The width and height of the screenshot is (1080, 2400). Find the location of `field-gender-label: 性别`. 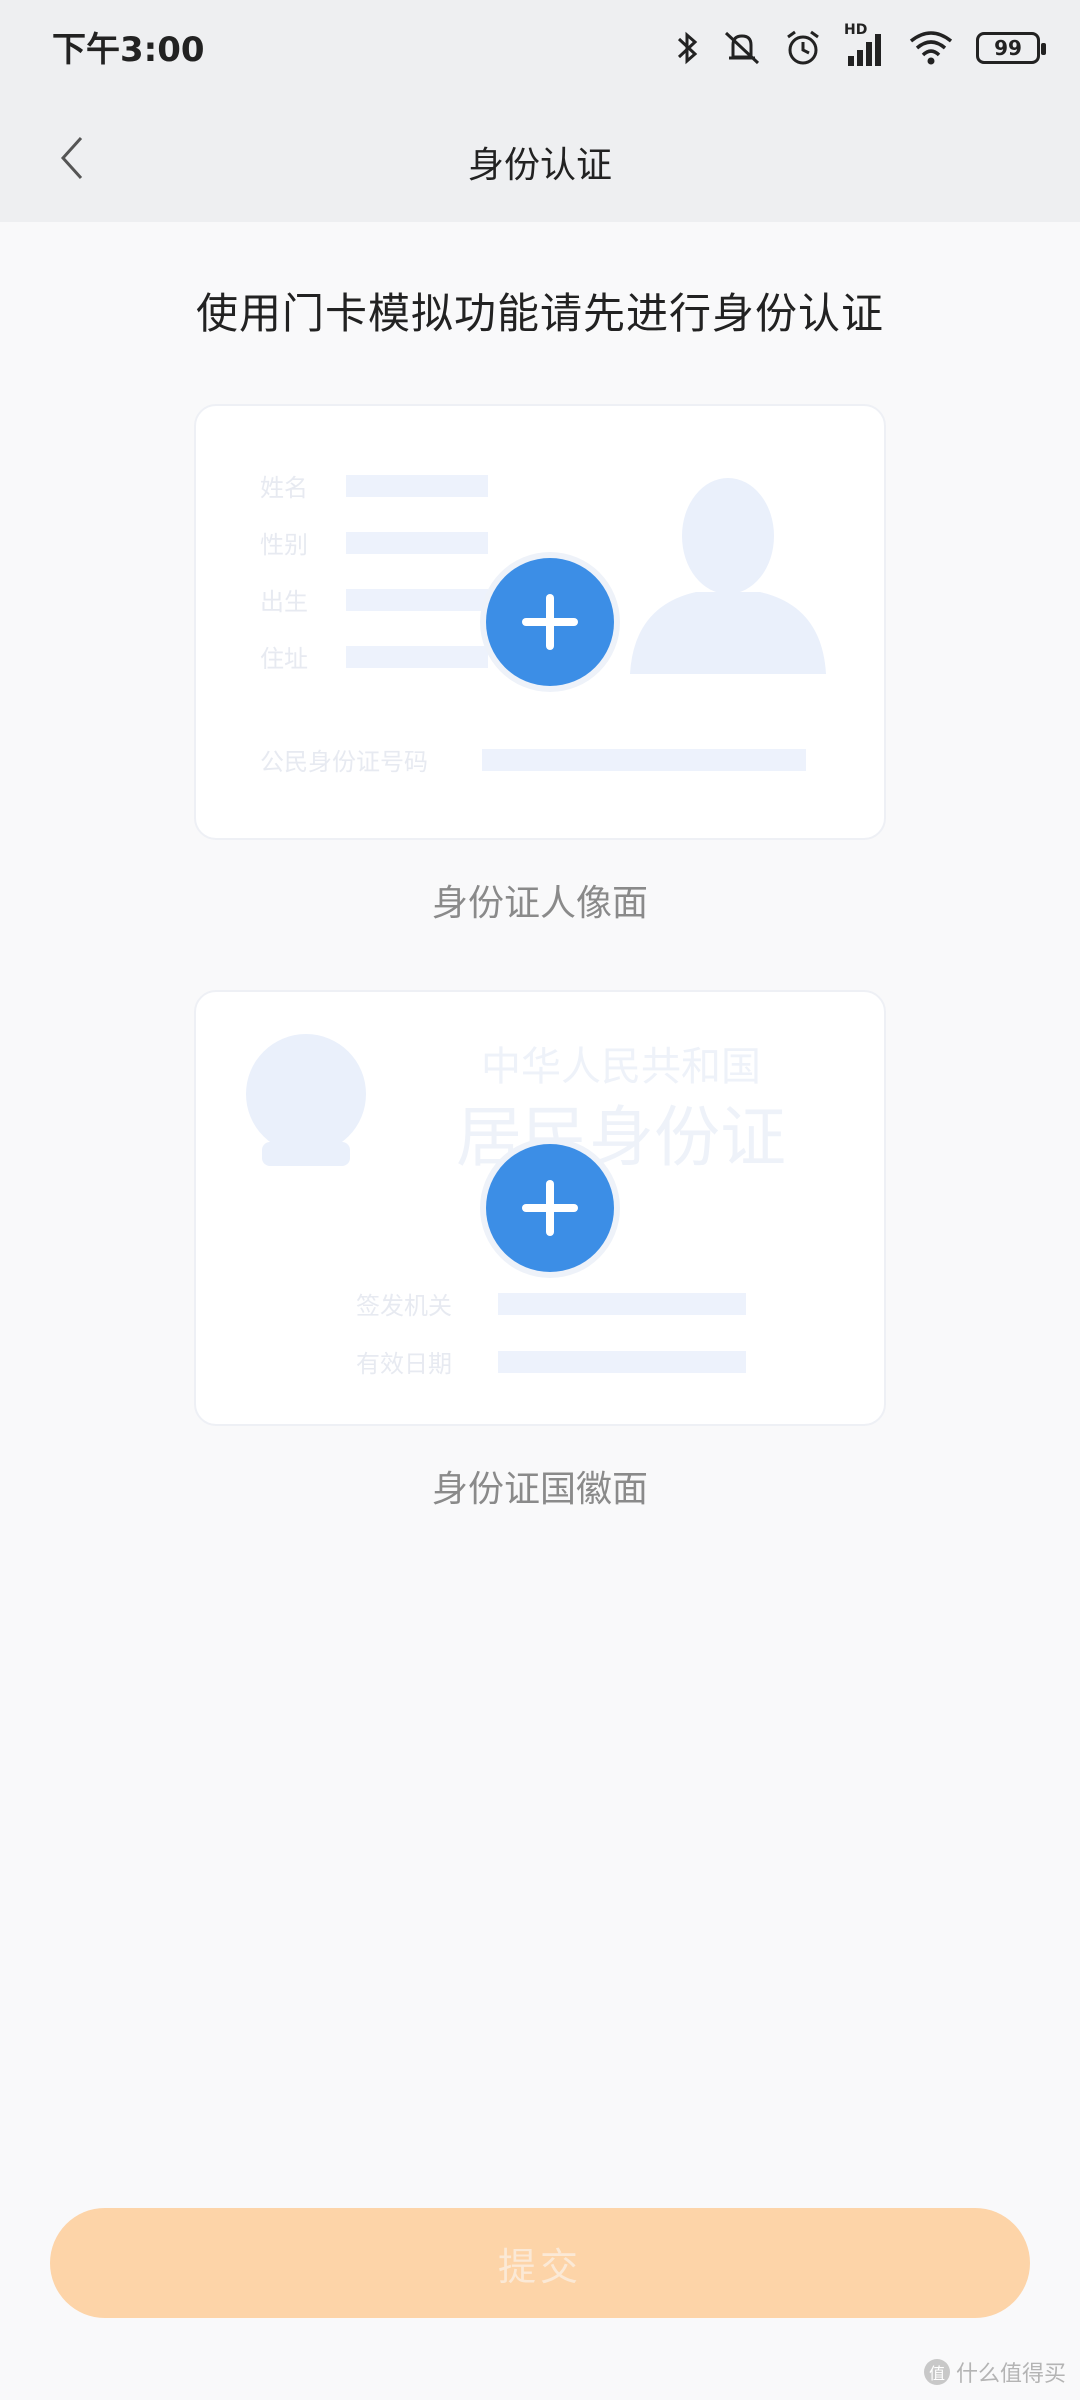

field-gender-label: 性别 is located at coordinates (284, 545).